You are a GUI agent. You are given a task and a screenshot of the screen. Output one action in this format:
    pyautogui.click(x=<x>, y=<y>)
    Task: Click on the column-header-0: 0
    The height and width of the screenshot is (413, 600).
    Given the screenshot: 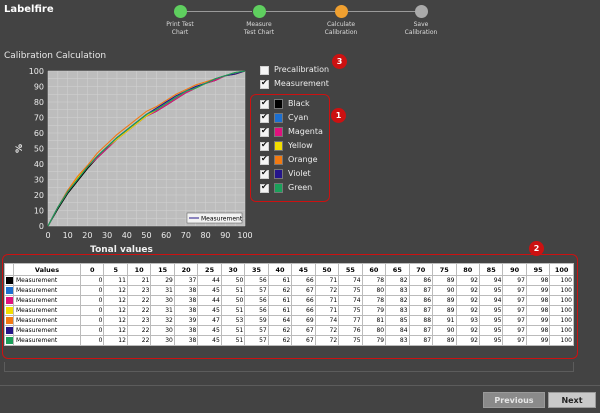 What is the action you would take?
    pyautogui.click(x=92, y=269)
    